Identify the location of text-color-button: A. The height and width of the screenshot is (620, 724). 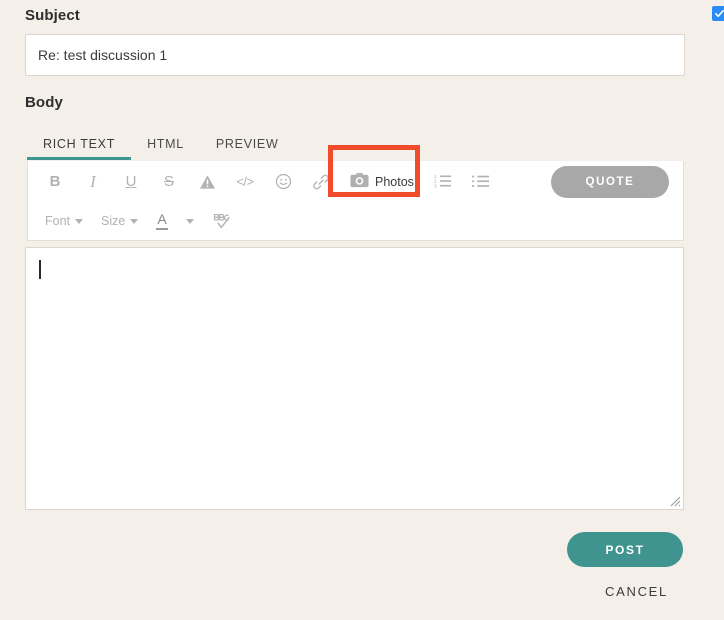
(161, 221).